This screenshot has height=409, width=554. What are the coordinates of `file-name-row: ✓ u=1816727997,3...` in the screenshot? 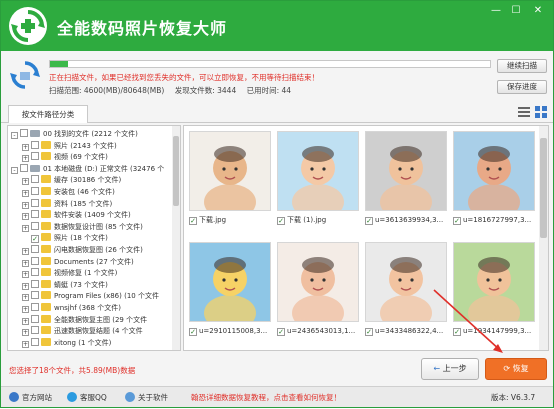 It's located at (494, 220).